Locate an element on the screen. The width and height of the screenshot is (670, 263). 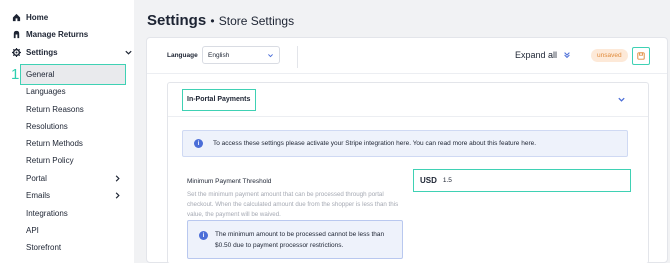
language-label: Language is located at coordinates (182, 55).